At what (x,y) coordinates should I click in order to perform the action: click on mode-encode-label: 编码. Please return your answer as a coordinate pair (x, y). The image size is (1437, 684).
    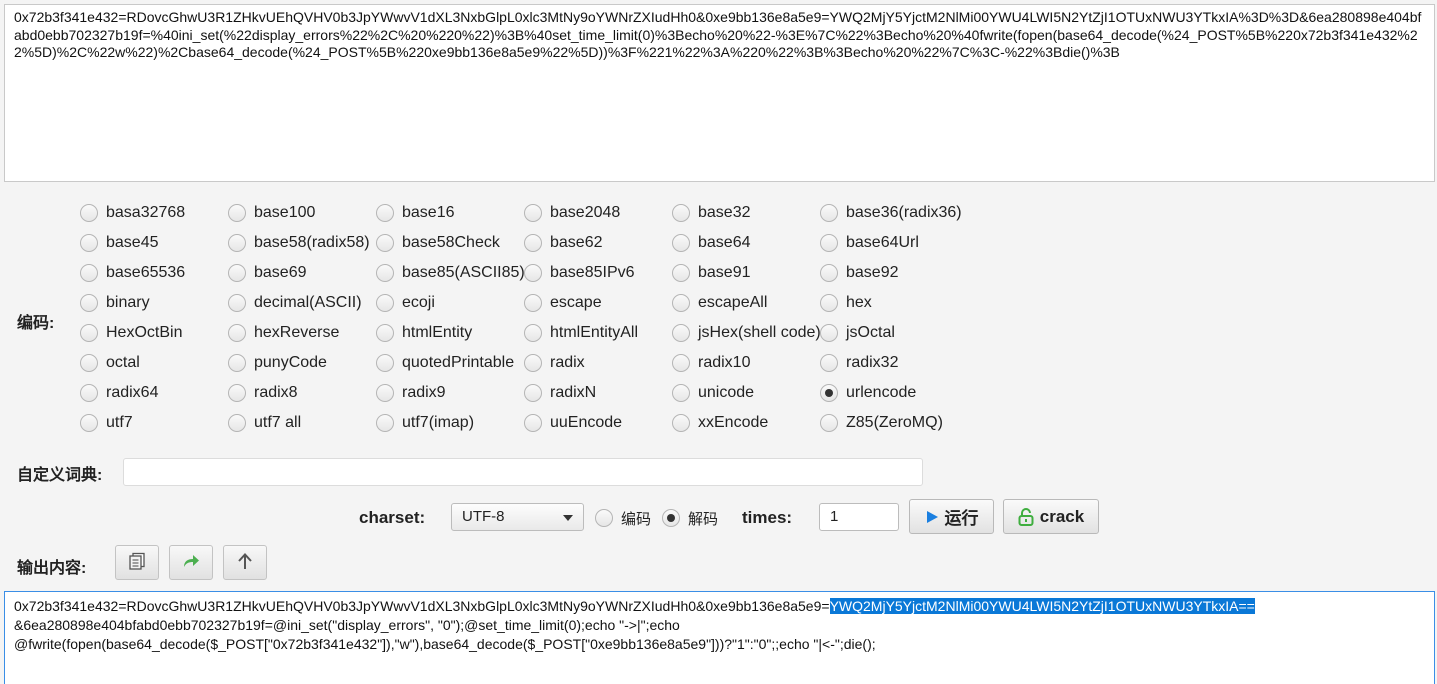
    Looking at the image, I should click on (636, 519).